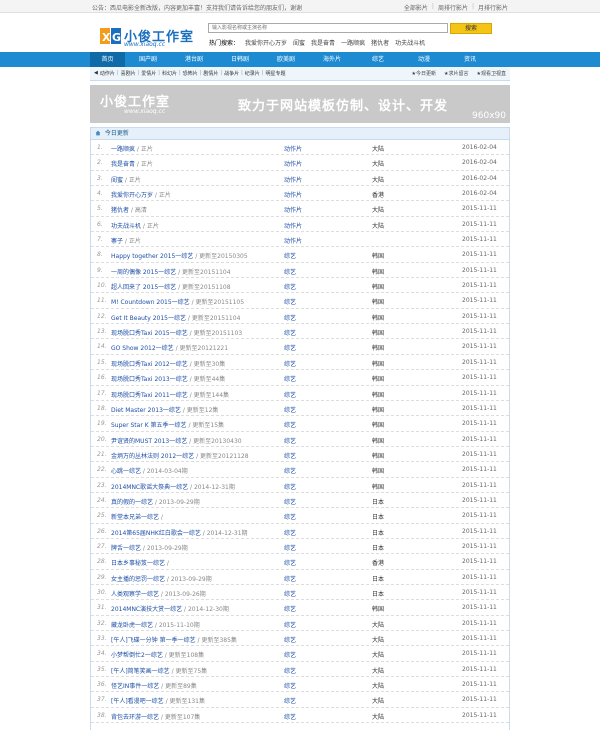  Describe the element at coordinates (155, 716) in the screenshot. I see `item-title-link: 背包去环游一综艺 / 更新至107集` at that location.